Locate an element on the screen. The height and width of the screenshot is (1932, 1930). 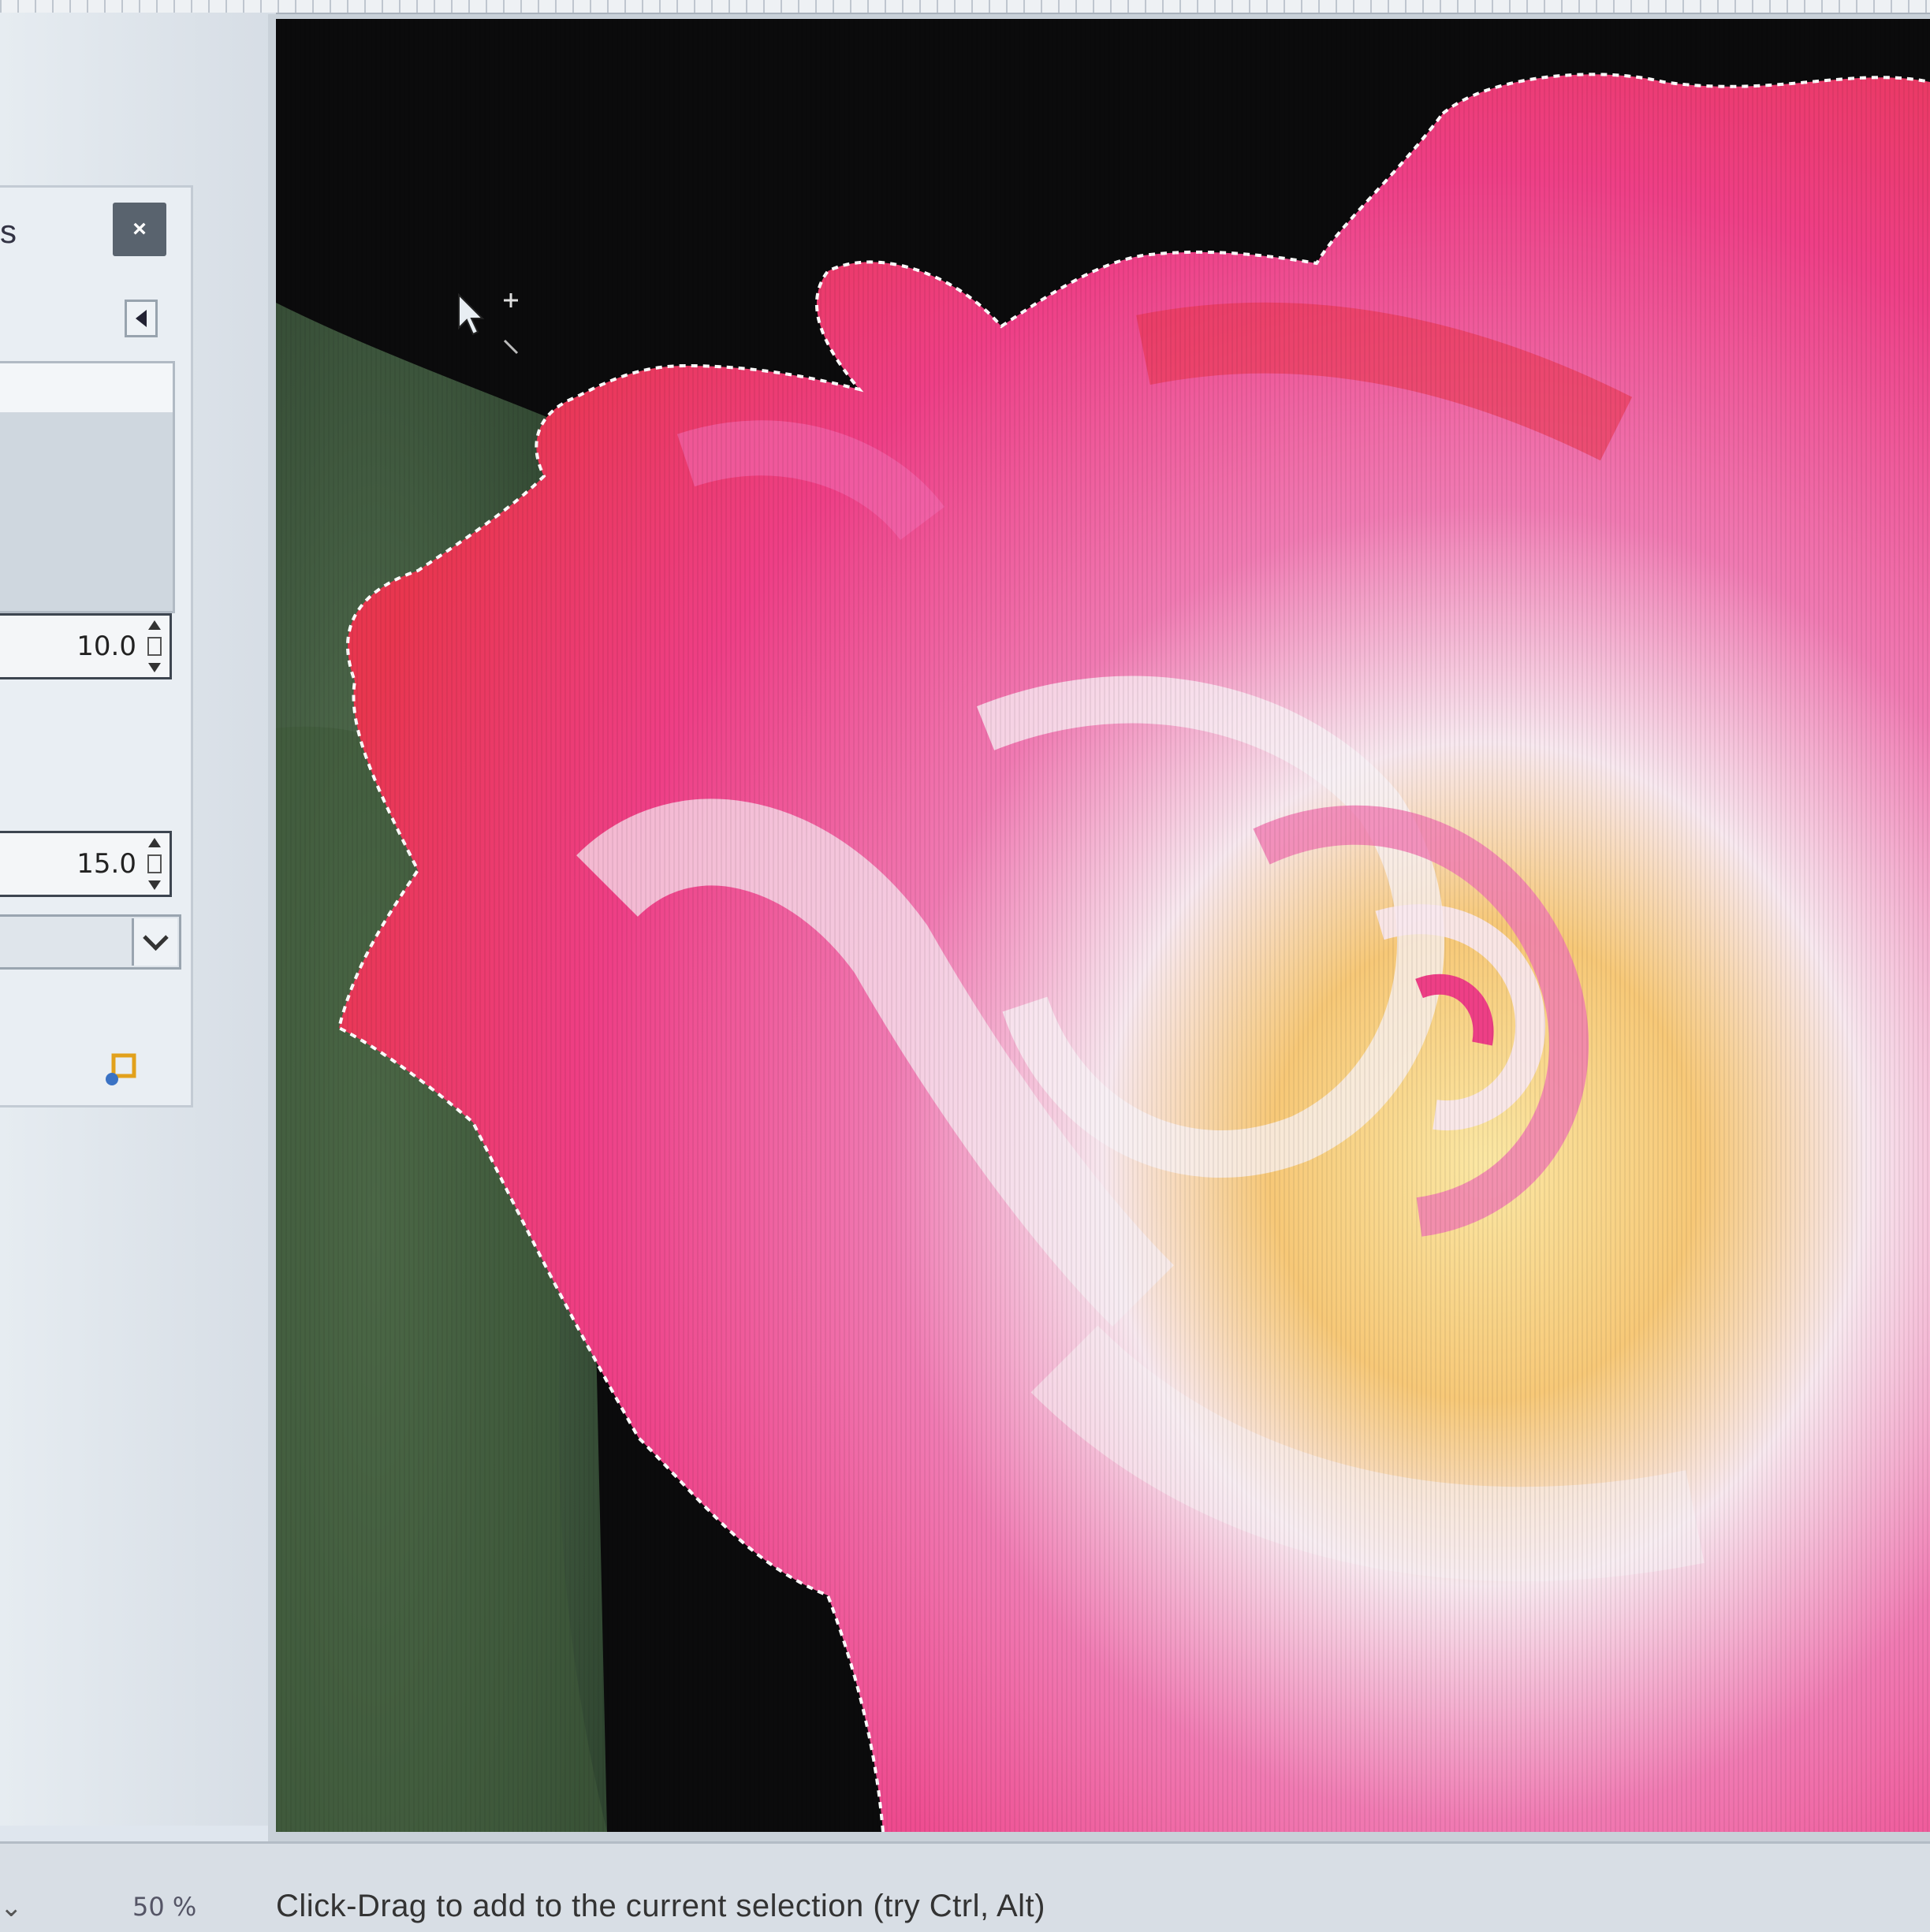
zoom-combo: 50 % is located at coordinates (164, 1907).